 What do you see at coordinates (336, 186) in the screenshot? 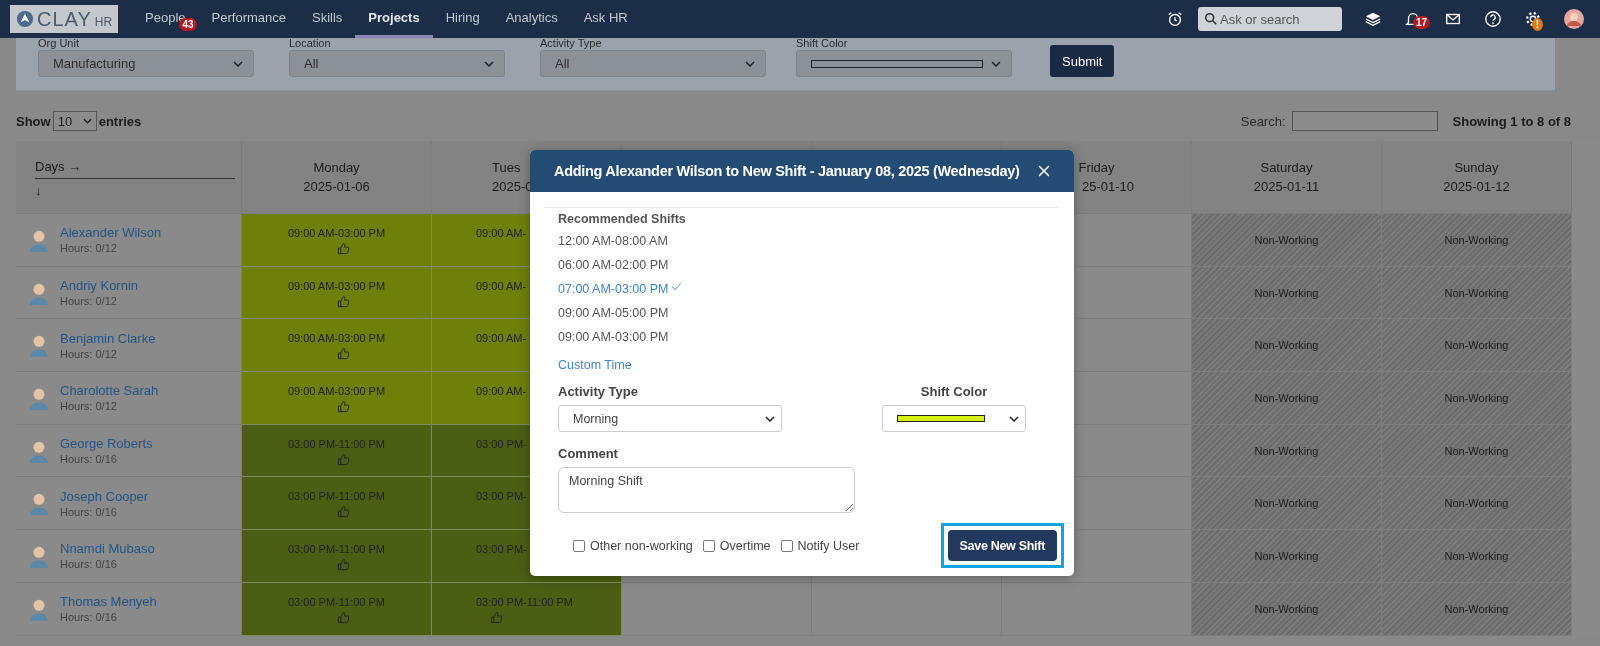
I see `day-date: 2025-01-06` at bounding box center [336, 186].